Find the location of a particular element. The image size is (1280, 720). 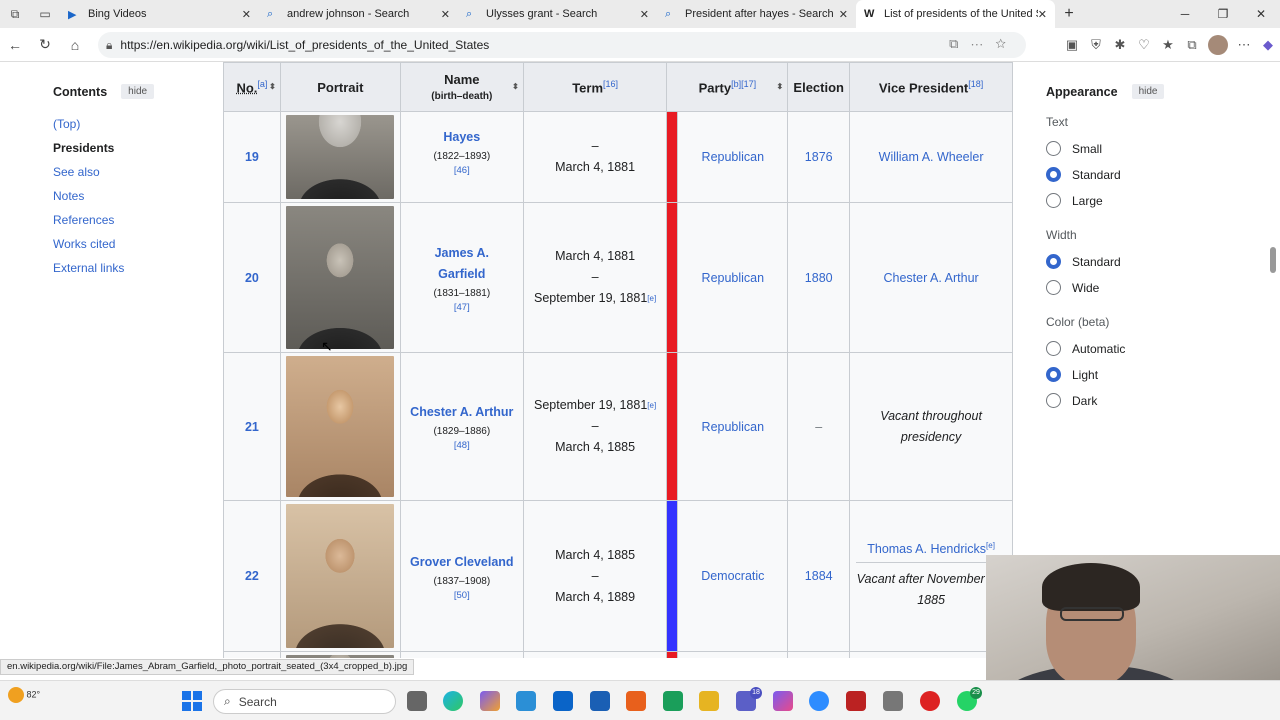

color-automatic-option: Automatic is located at coordinates (1136, 348).